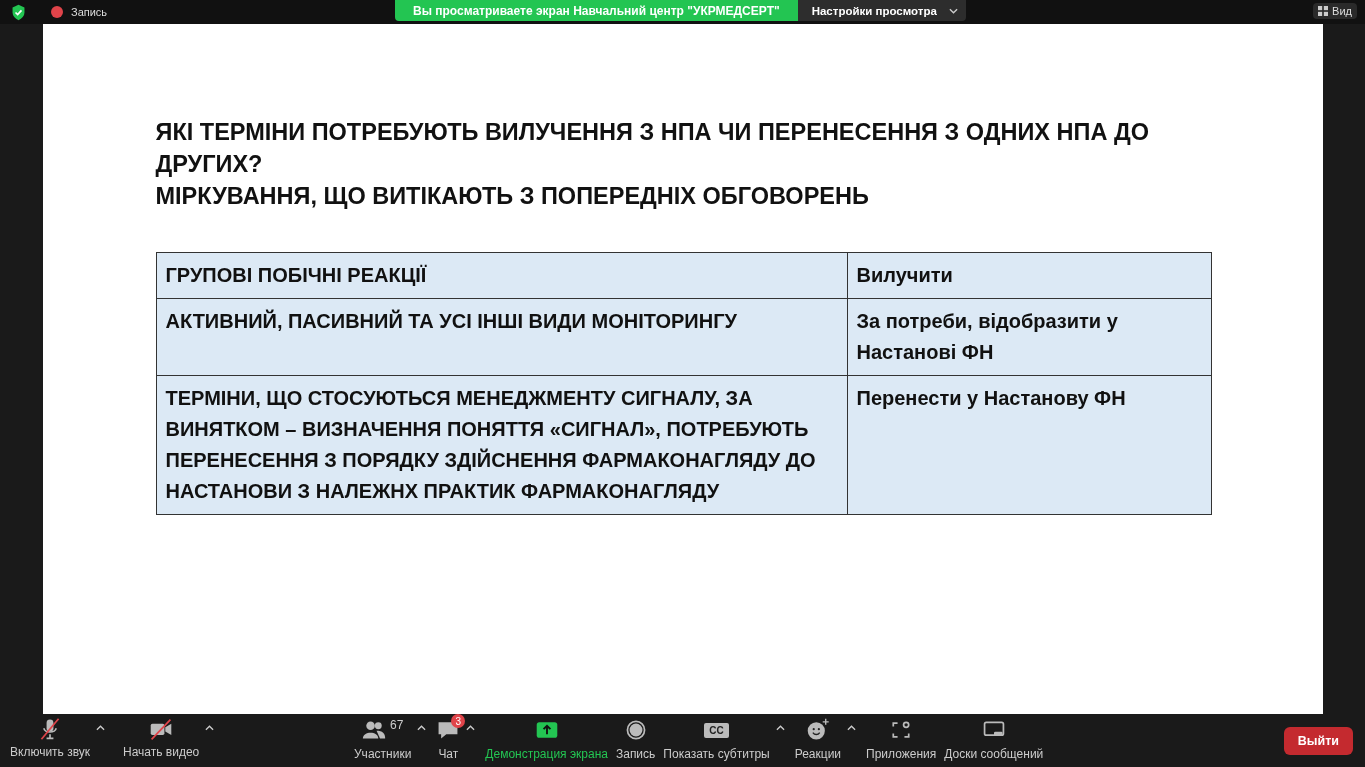  Describe the element at coordinates (18, 12) in the screenshot. I see `shield-icon` at that location.